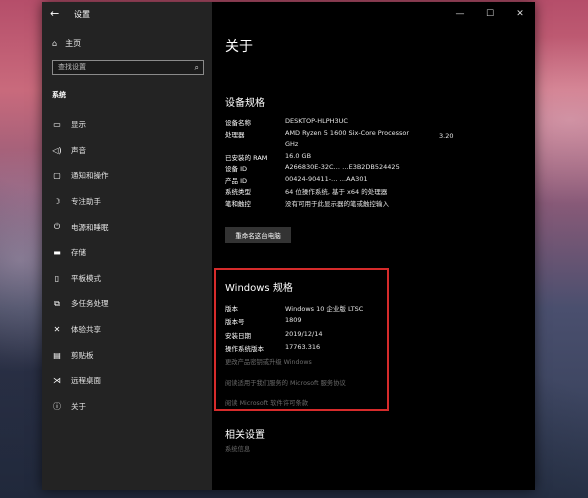 Image resolution: width=588 pixels, height=498 pixels. I want to click on spec-key: 已安装的 RAM, so click(246, 157).